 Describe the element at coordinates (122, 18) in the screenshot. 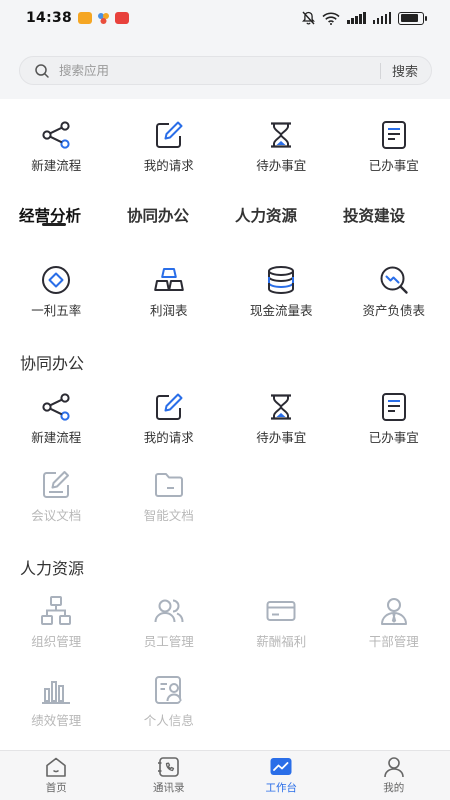

I see `red-app-icon` at that location.